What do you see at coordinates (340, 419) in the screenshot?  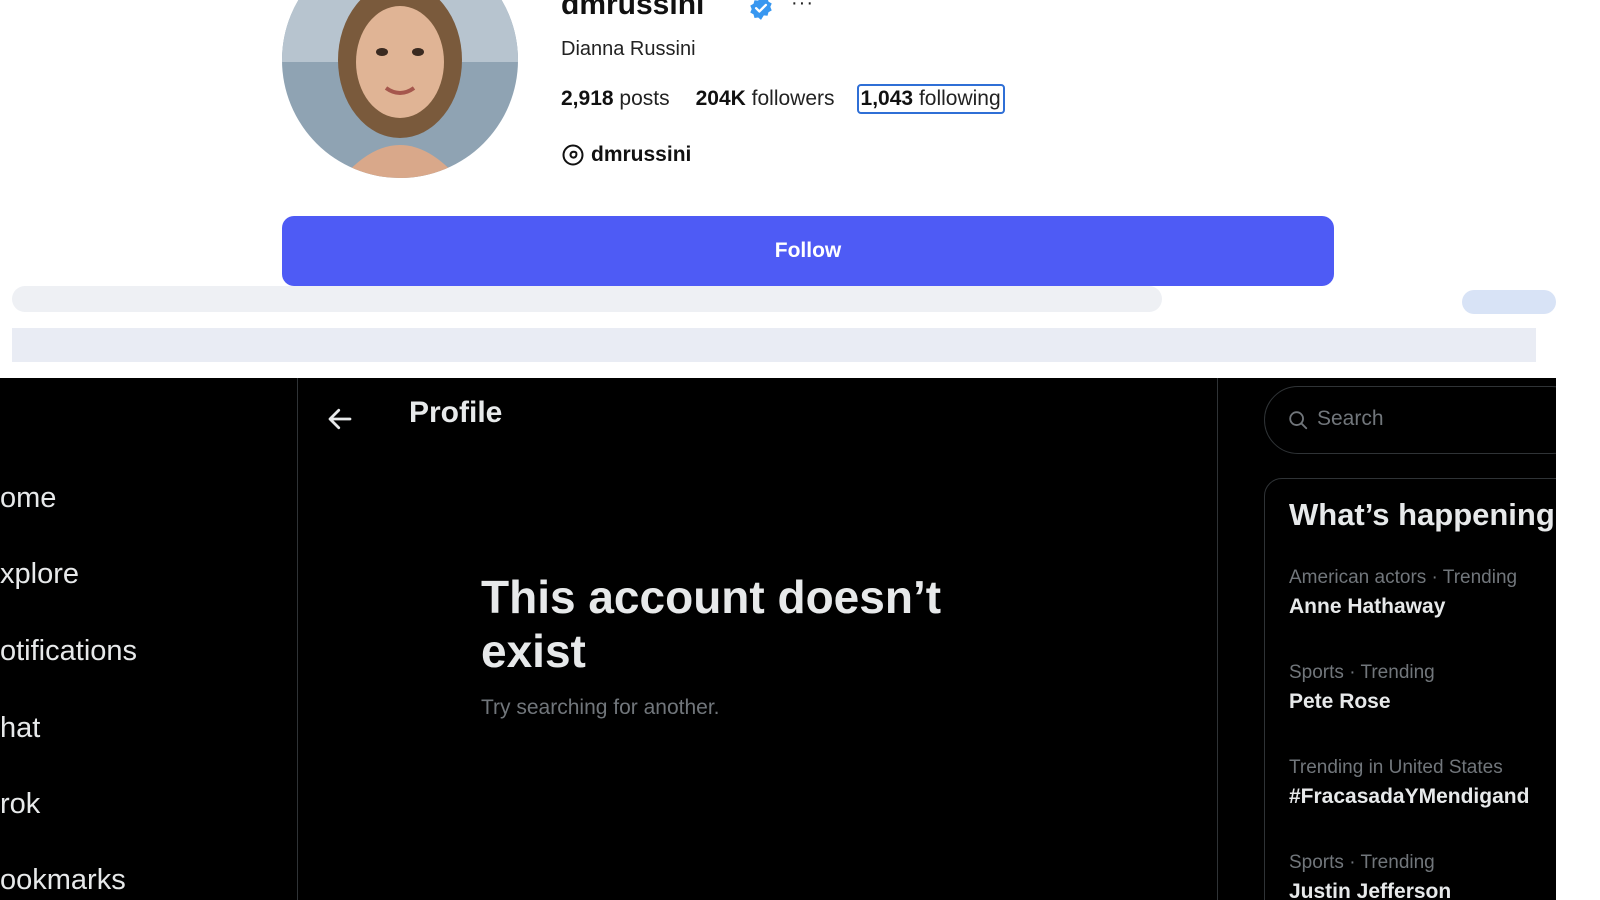 I see `back-arrow-icon` at bounding box center [340, 419].